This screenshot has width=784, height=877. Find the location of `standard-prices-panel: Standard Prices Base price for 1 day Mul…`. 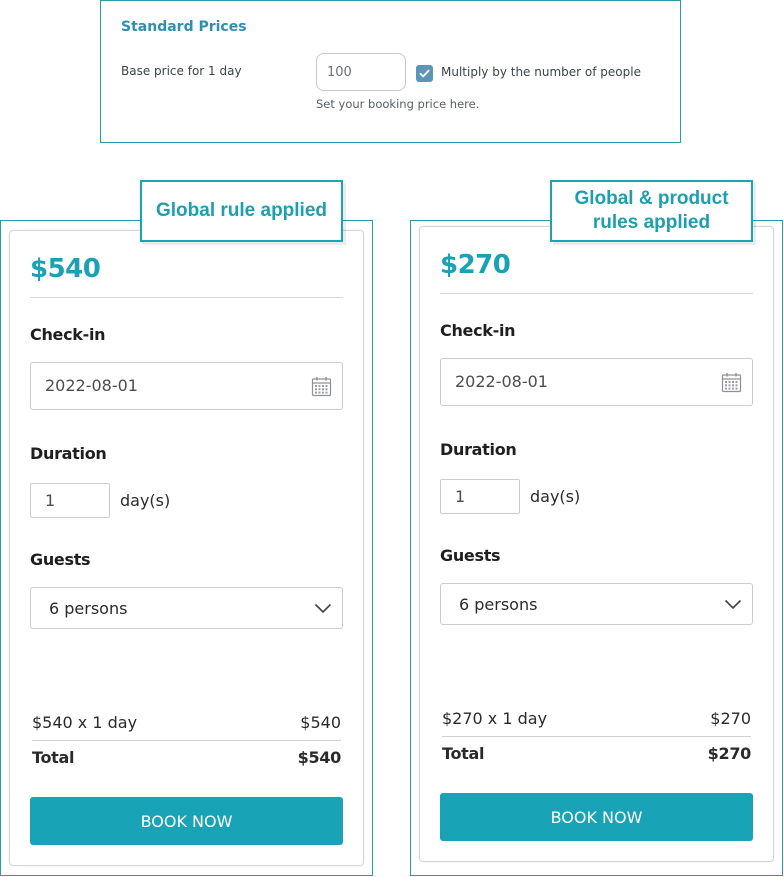

standard-prices-panel: Standard Prices Base price for 1 day Mul… is located at coordinates (390, 71).